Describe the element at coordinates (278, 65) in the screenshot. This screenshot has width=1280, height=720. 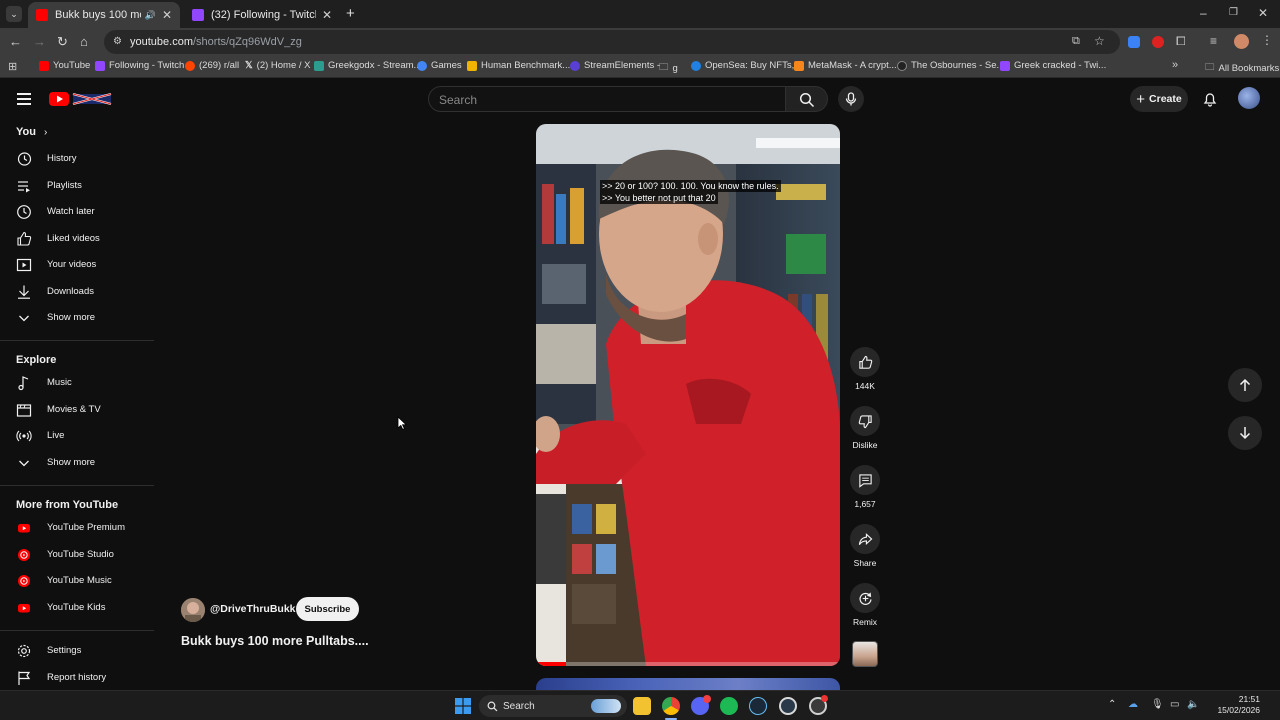
I see `bookmark-x: 𝕏 (2) Home / X` at that location.